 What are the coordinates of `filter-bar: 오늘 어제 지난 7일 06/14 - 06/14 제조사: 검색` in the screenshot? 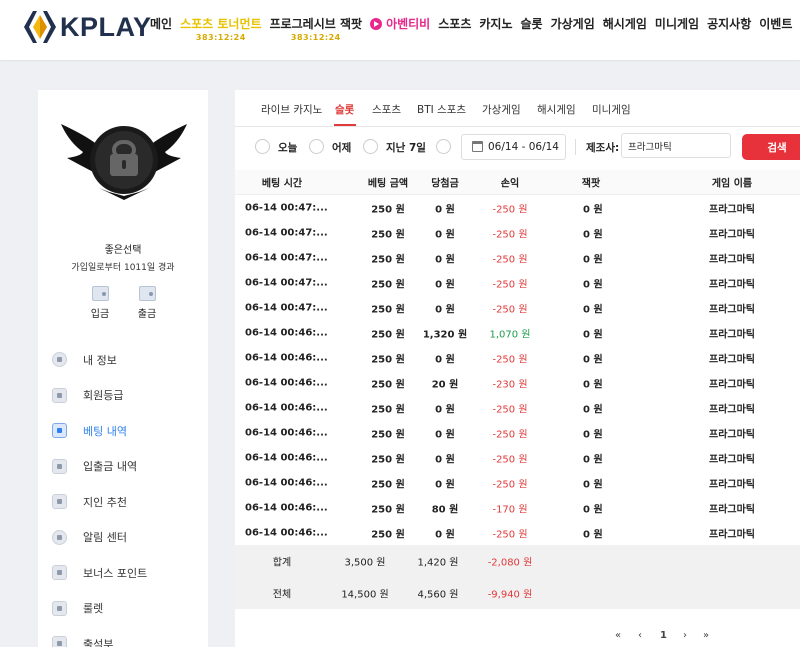 It's located at (517, 147).